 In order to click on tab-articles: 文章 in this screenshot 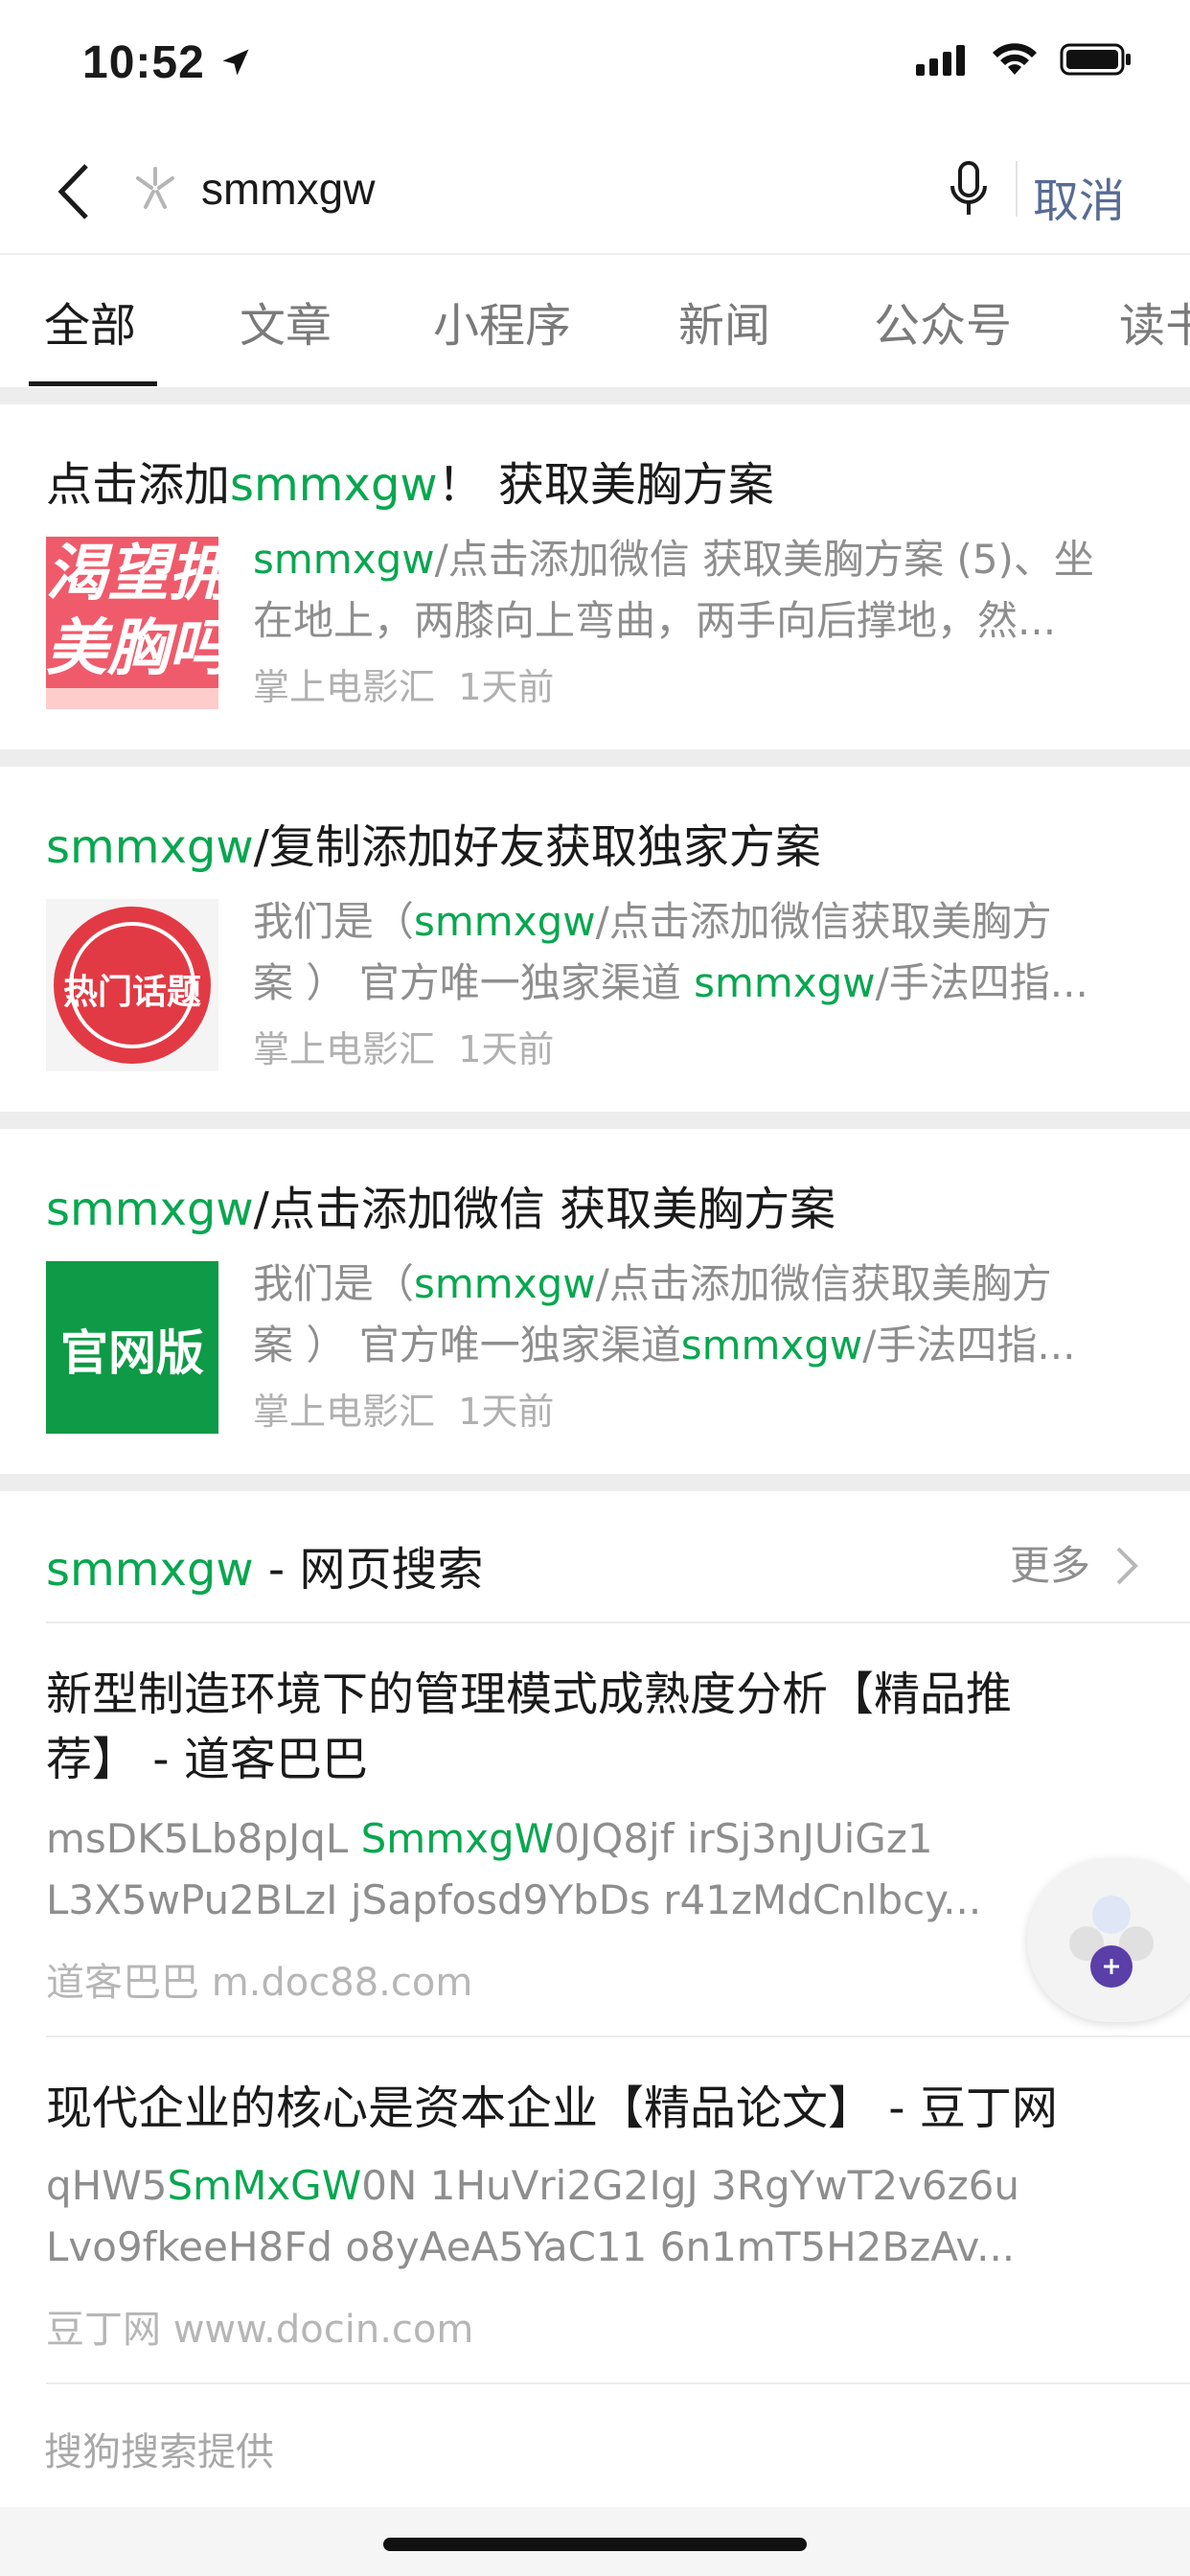, I will do `click(286, 321)`.